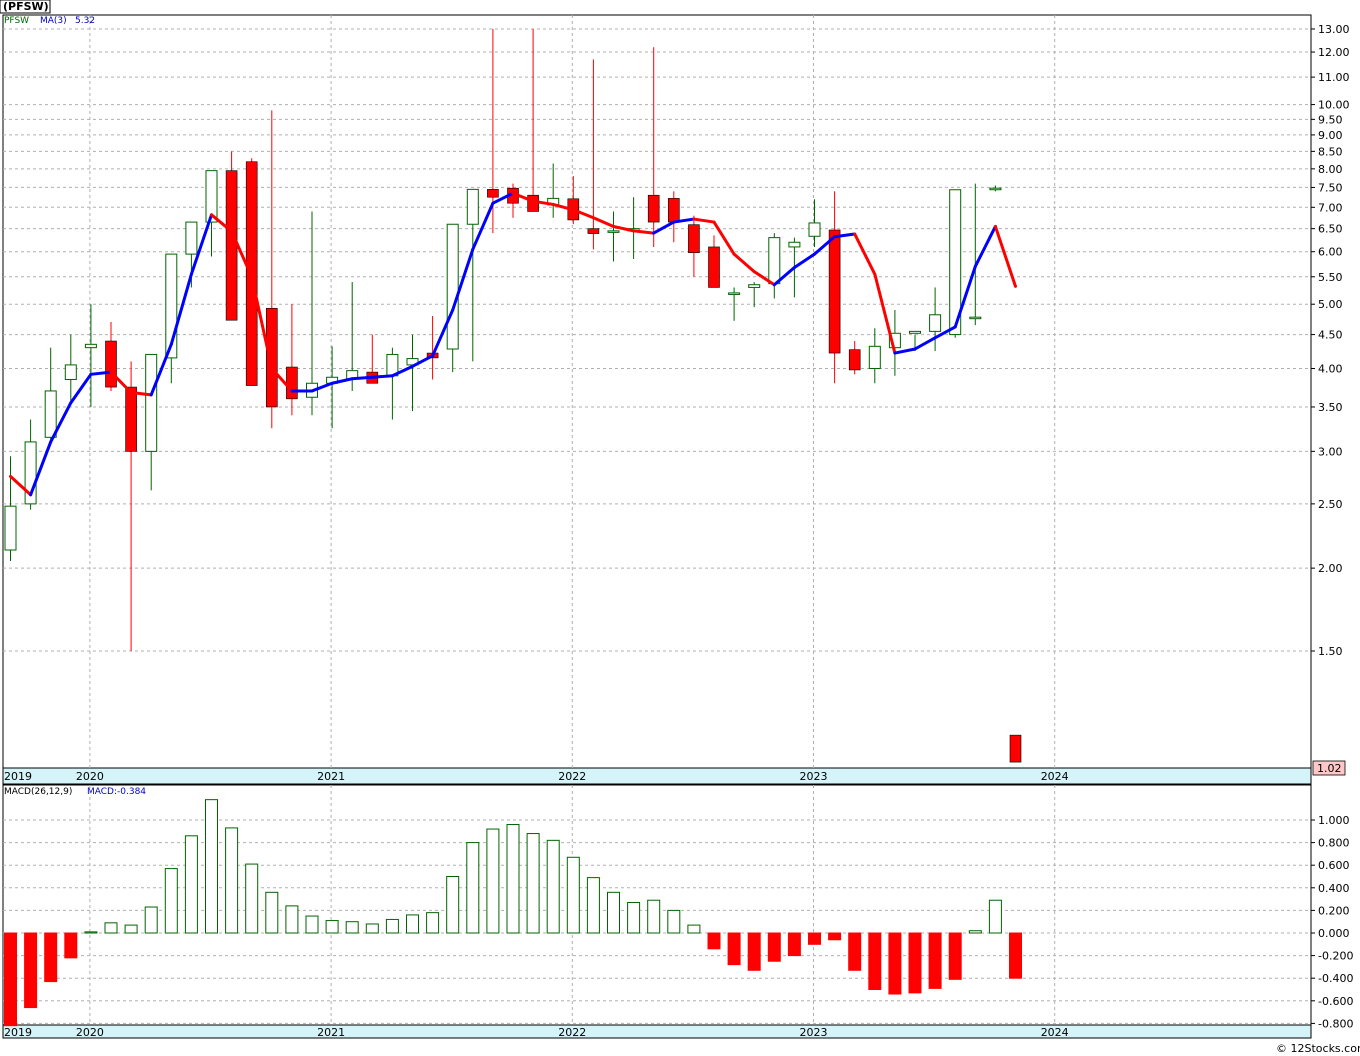  Describe the element at coordinates (813, 776) in the screenshot. I see `price-x-tick-label: 2023` at that location.